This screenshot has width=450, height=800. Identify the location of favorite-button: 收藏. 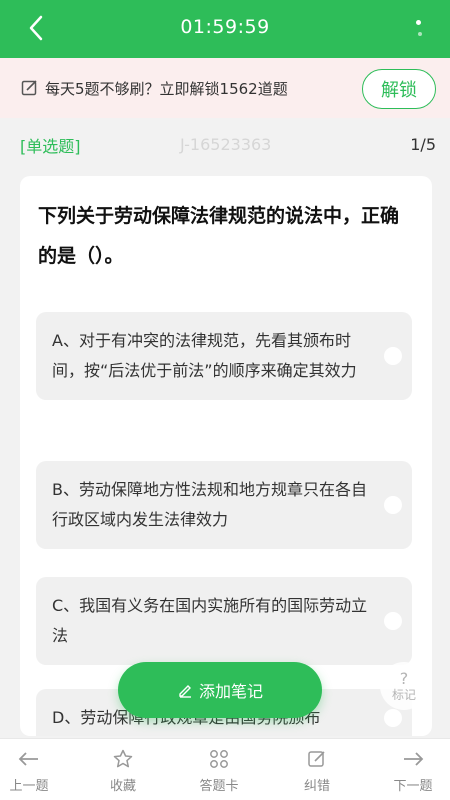
(123, 770).